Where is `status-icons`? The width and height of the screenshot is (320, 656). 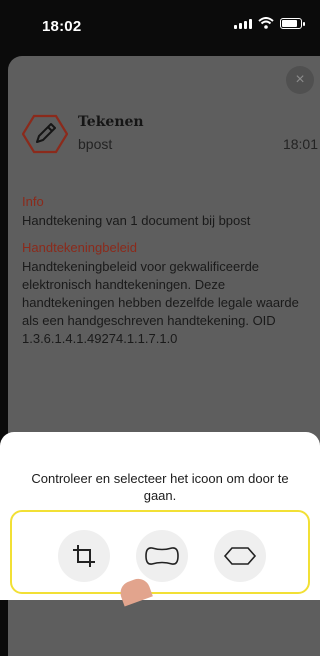
status-icons is located at coordinates (269, 23).